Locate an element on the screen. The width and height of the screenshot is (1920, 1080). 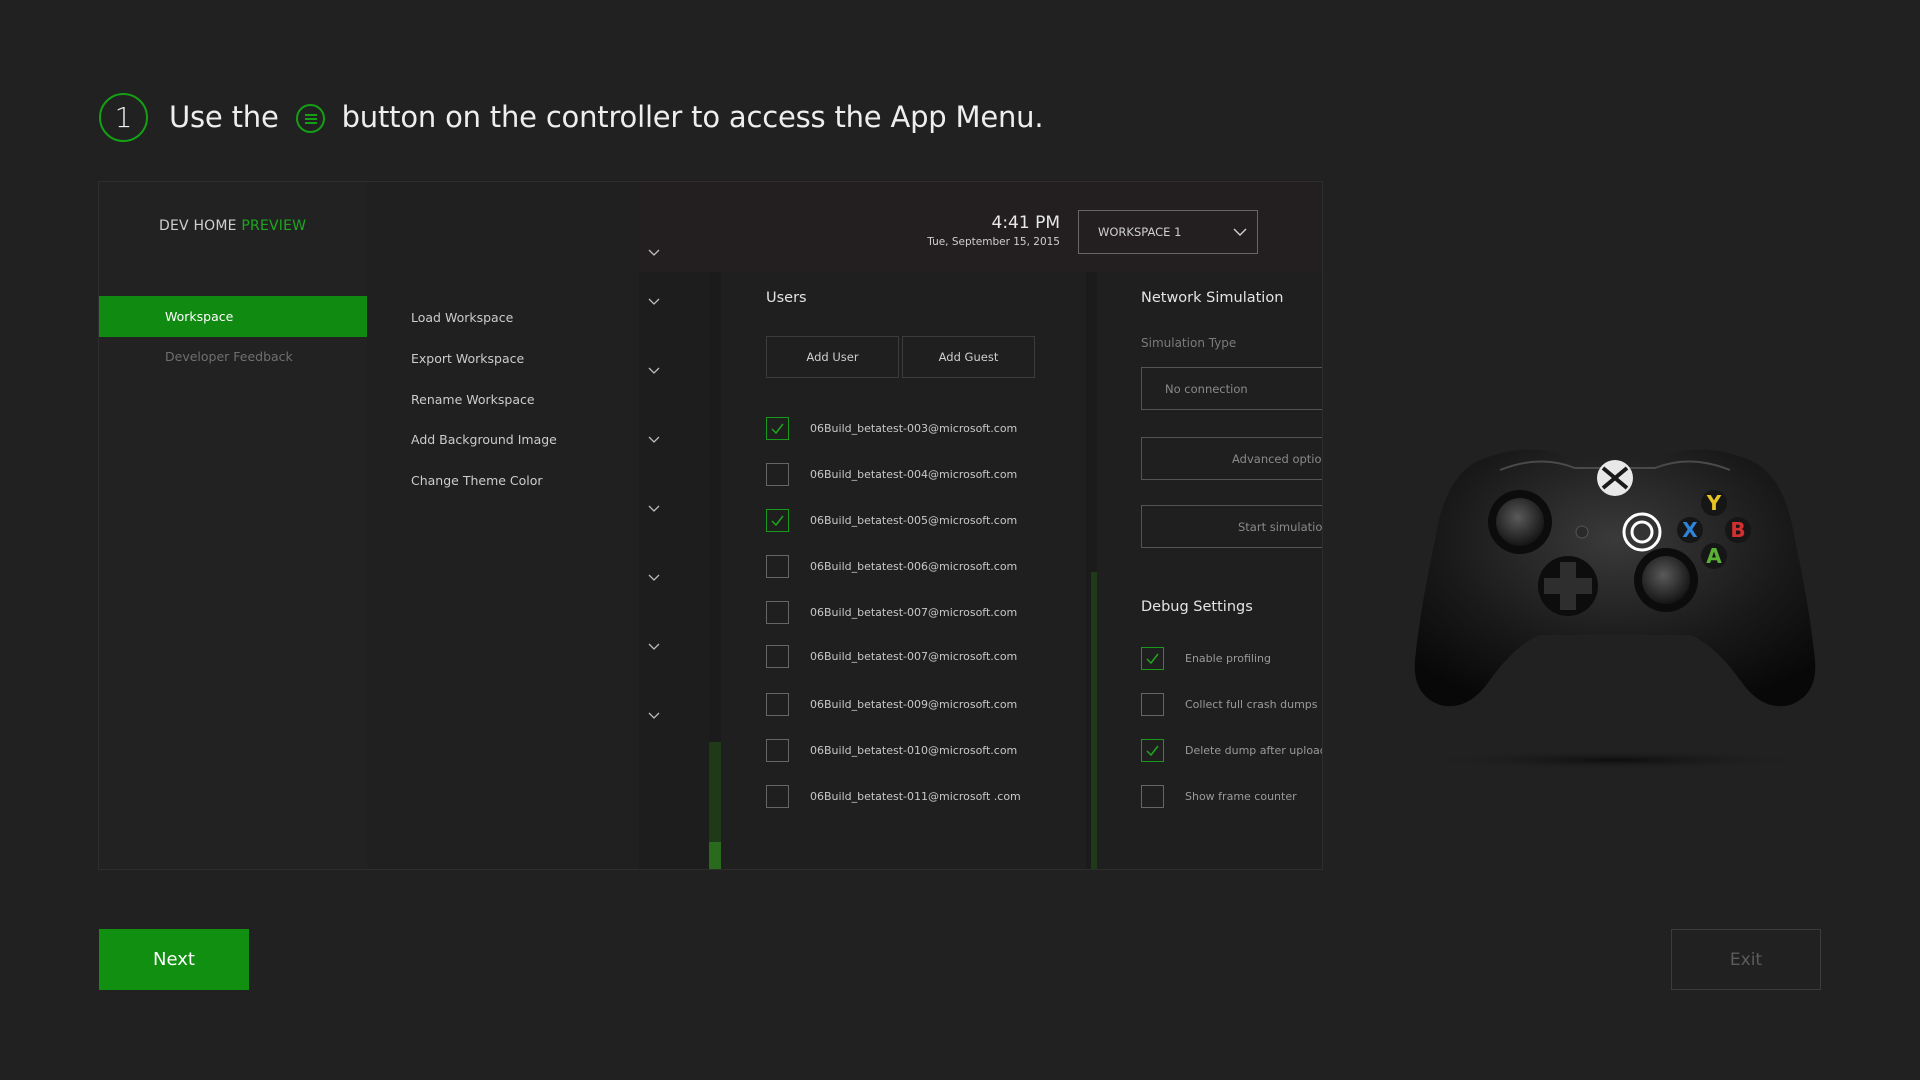
workspace-dropdown: WORKSPACE 1 is located at coordinates (1168, 232).